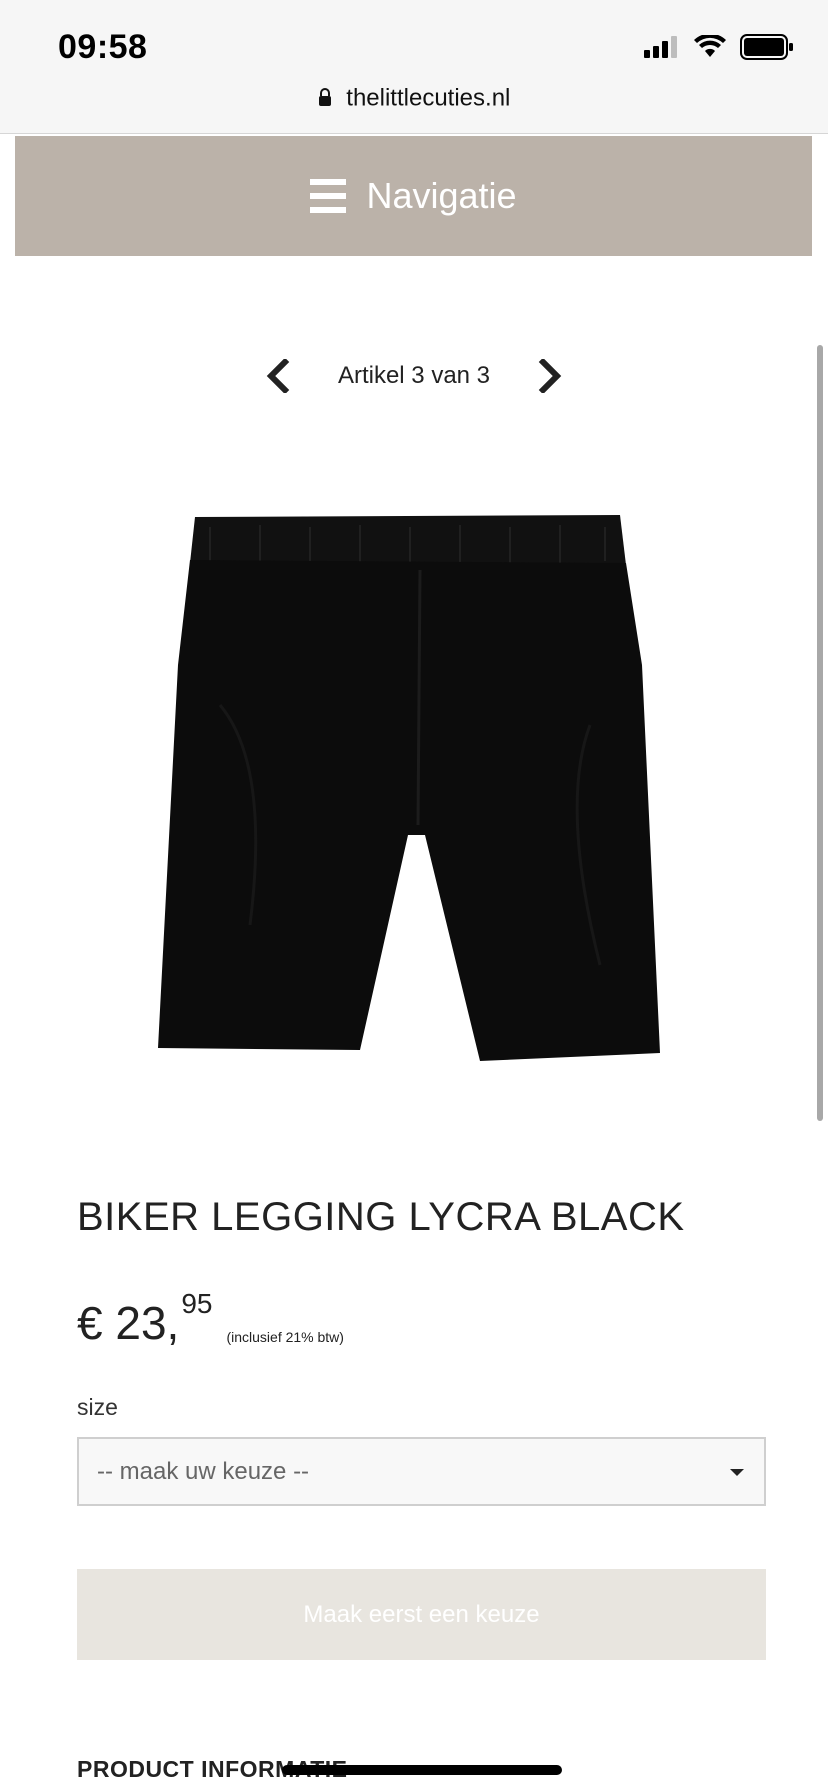 The width and height of the screenshot is (828, 1792). I want to click on pager-text: Artikel 3 van 3, so click(414, 375).